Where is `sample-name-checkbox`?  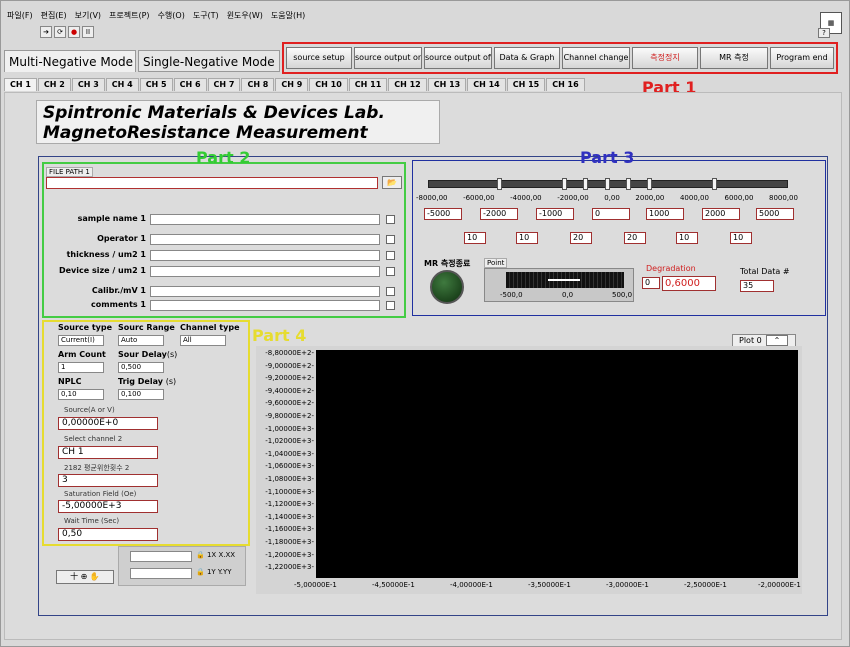 sample-name-checkbox is located at coordinates (390, 219).